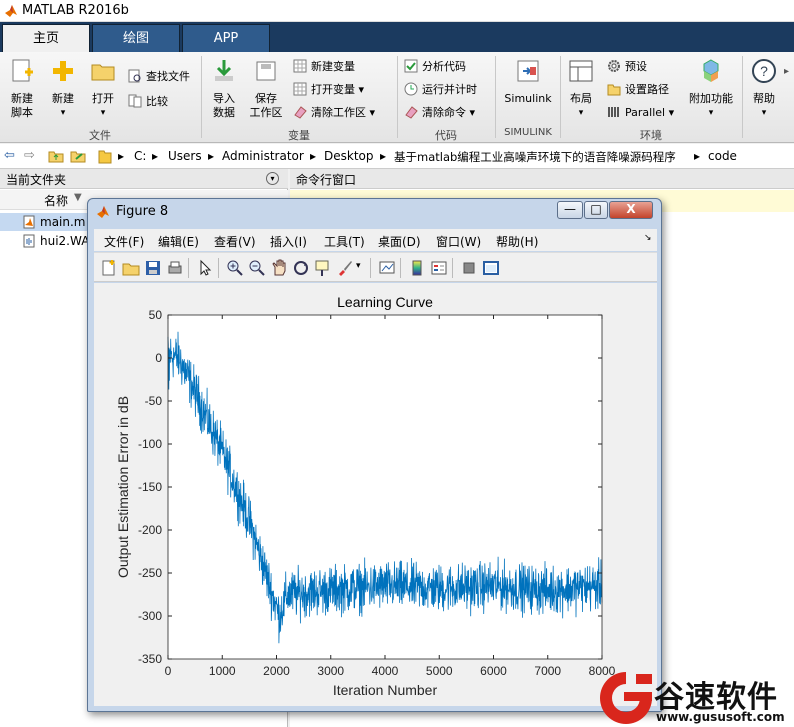  What do you see at coordinates (235, 268) in the screenshot?
I see `zoom-in-icon` at bounding box center [235, 268].